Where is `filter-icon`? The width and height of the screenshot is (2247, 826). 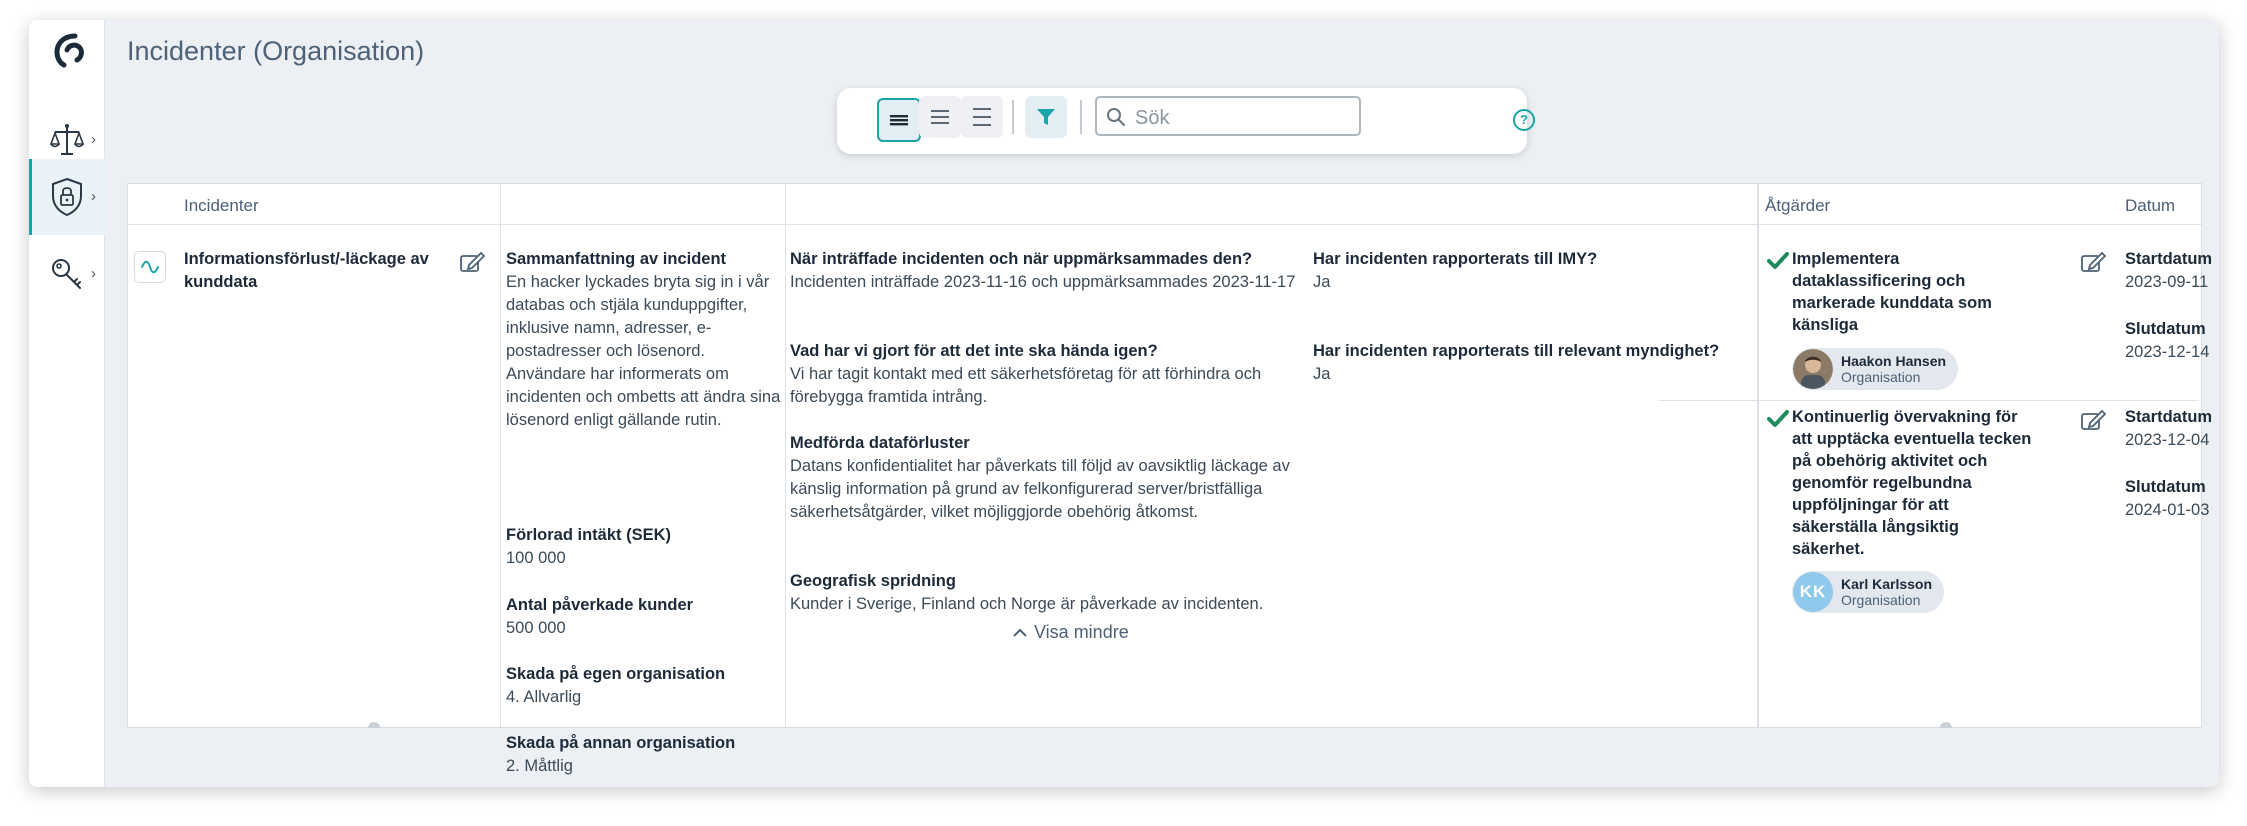
filter-icon is located at coordinates (1046, 117).